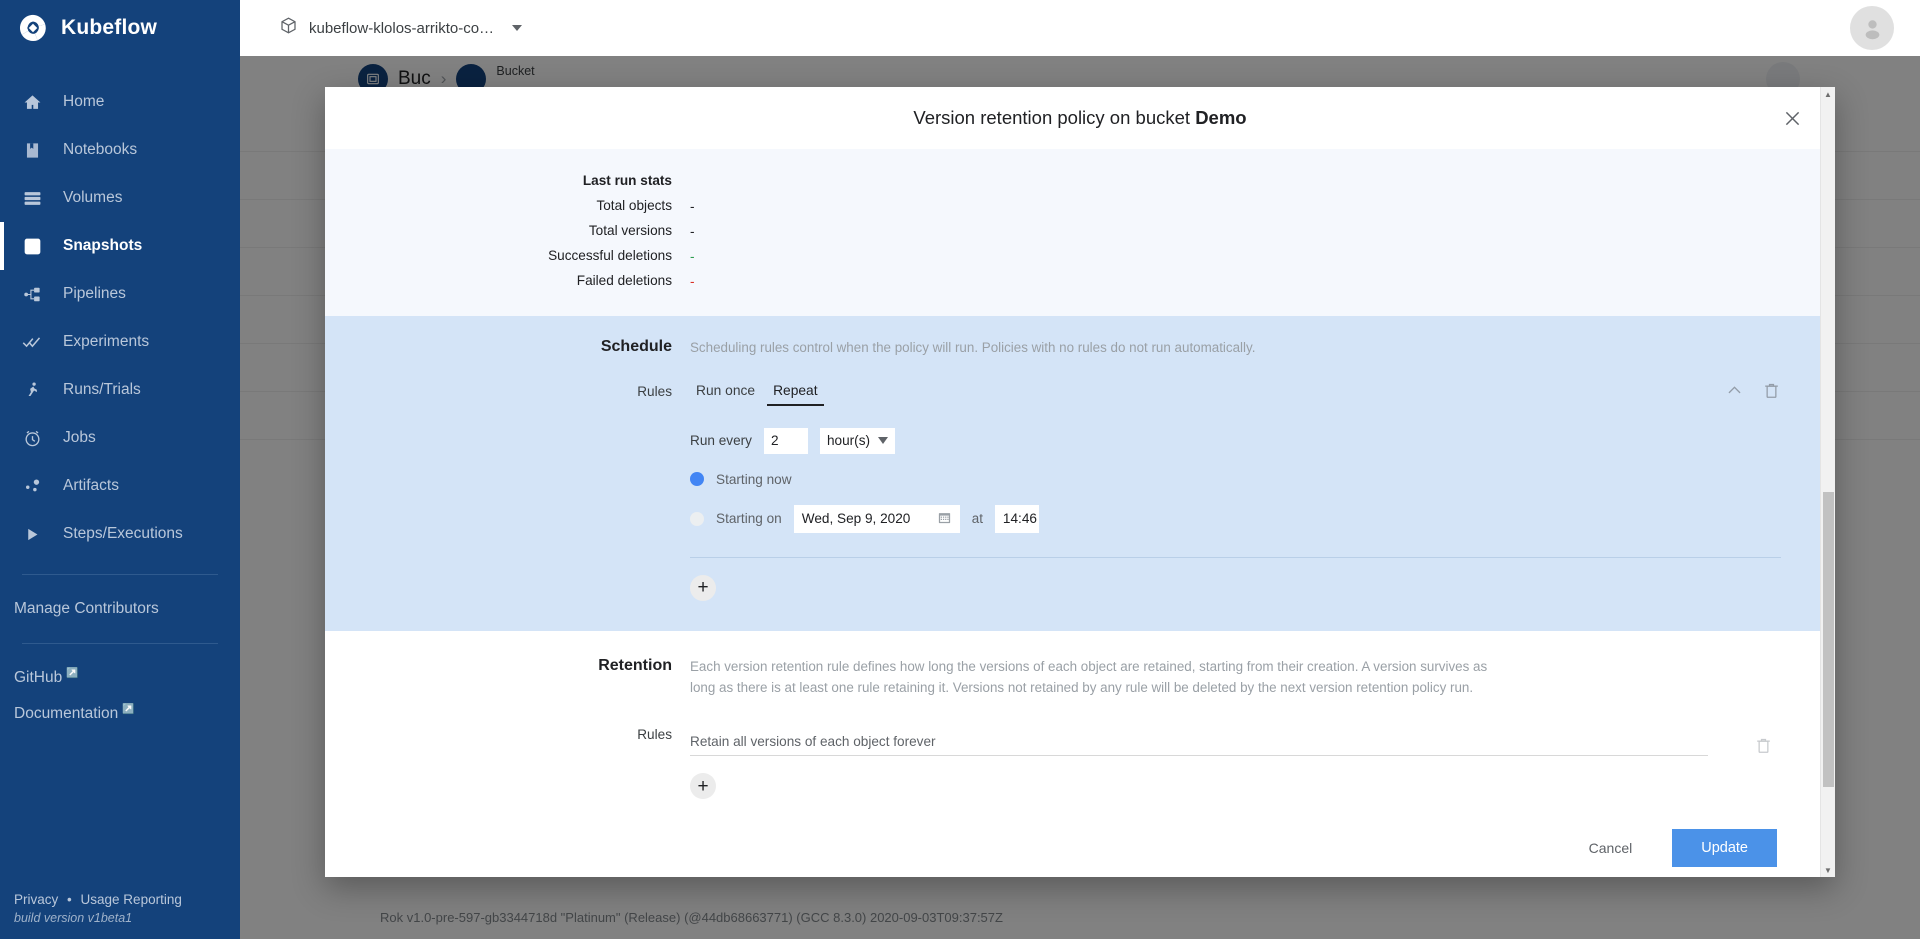  What do you see at coordinates (120, 198) in the screenshot?
I see `sidebar-item-volumes: Volumes` at bounding box center [120, 198].